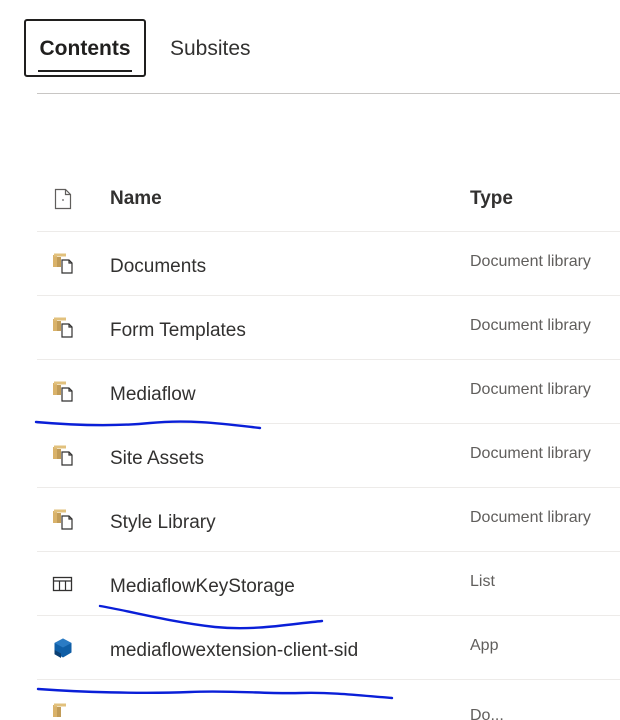  I want to click on table-row: Style Library Document library, so click(328, 520).